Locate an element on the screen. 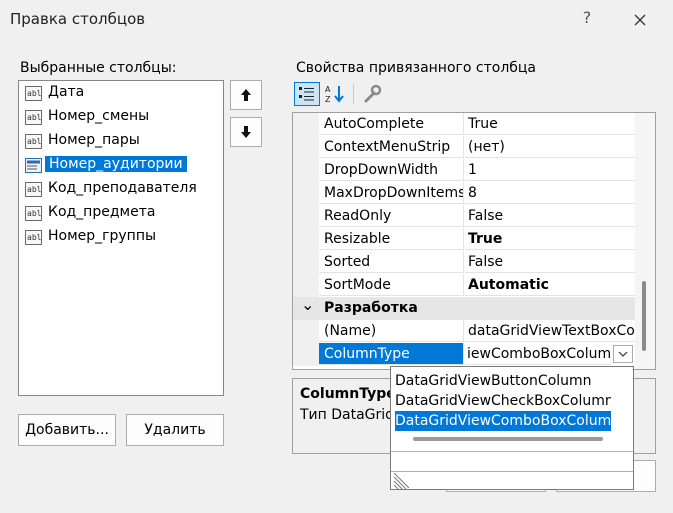  move-down-button is located at coordinates (246, 132).